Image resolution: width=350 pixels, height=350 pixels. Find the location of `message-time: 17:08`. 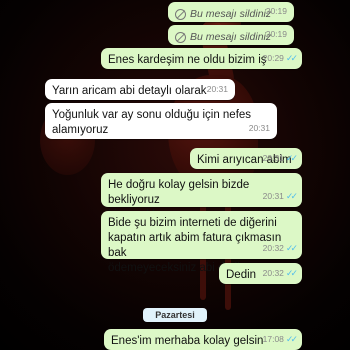

message-time: 17:08 is located at coordinates (273, 339).